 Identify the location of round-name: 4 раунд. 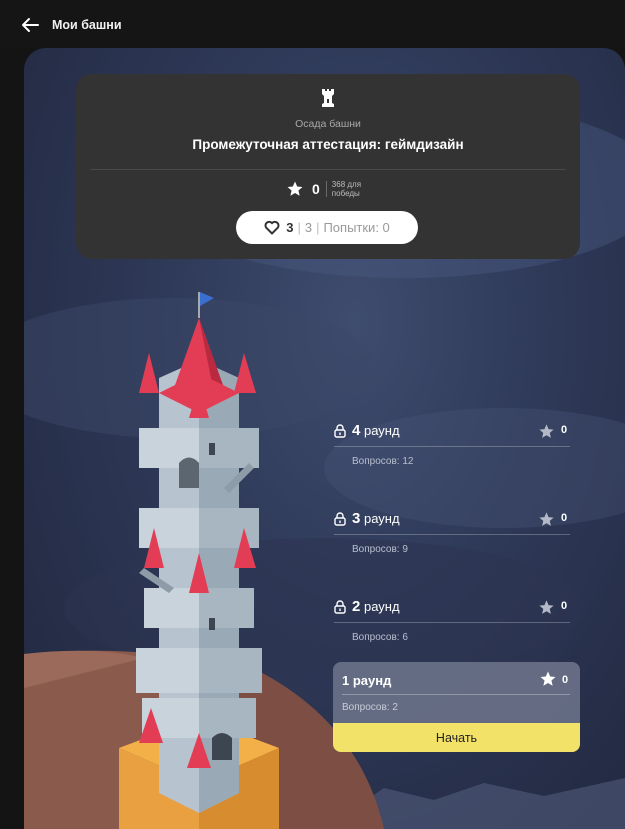
(376, 430).